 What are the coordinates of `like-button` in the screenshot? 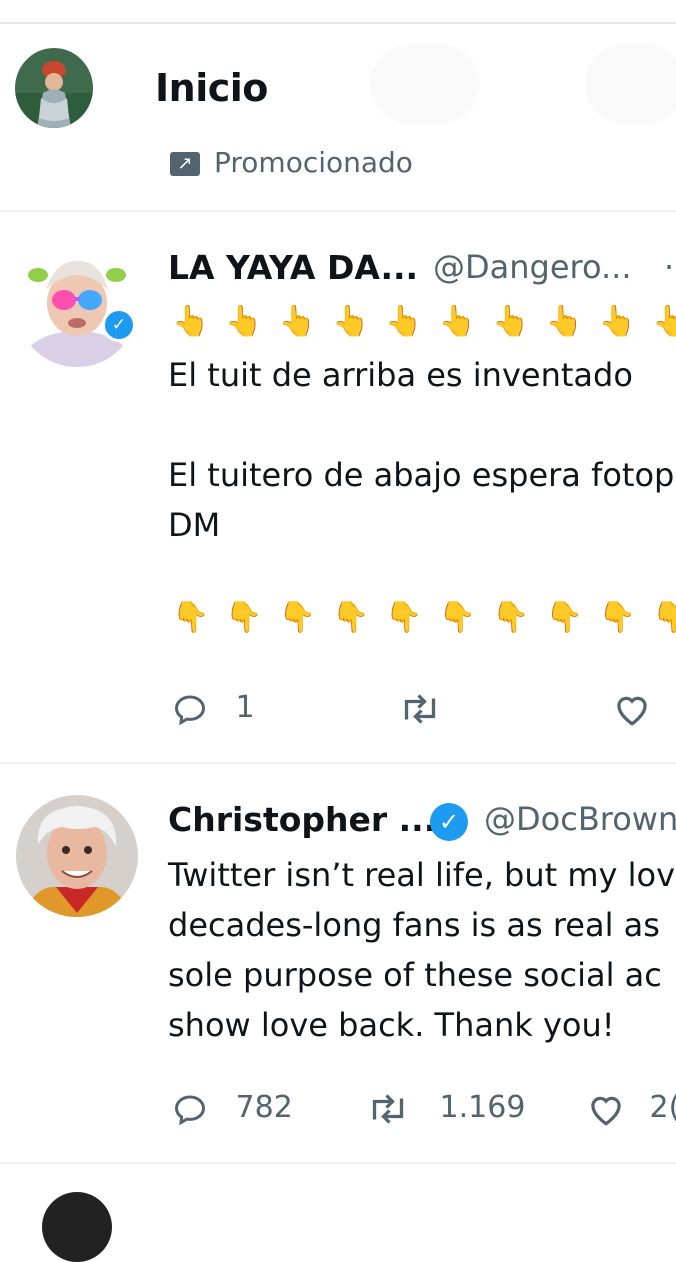 It's located at (632, 708).